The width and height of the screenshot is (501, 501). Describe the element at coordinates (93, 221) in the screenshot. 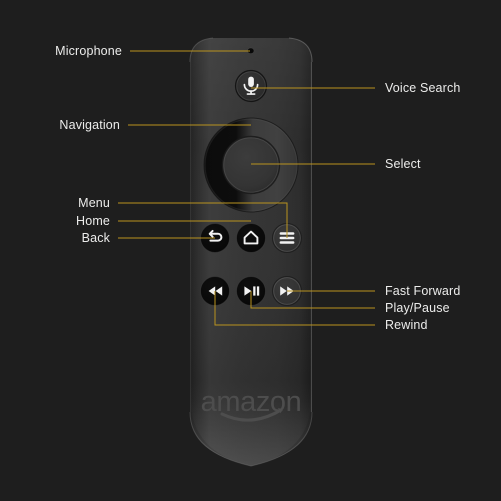

I see `label-home: Home` at that location.